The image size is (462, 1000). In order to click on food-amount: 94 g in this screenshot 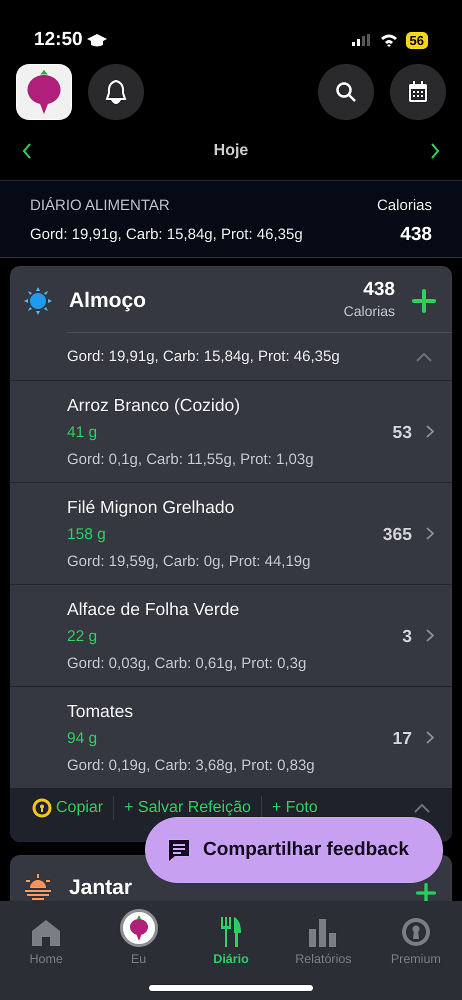, I will do `click(82, 739)`.